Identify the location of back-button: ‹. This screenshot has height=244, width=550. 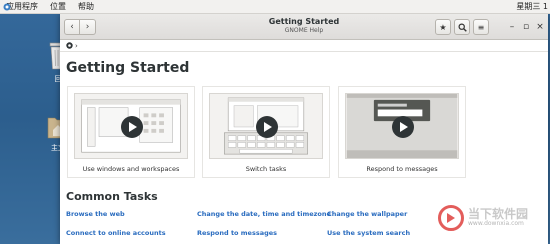
(72, 27).